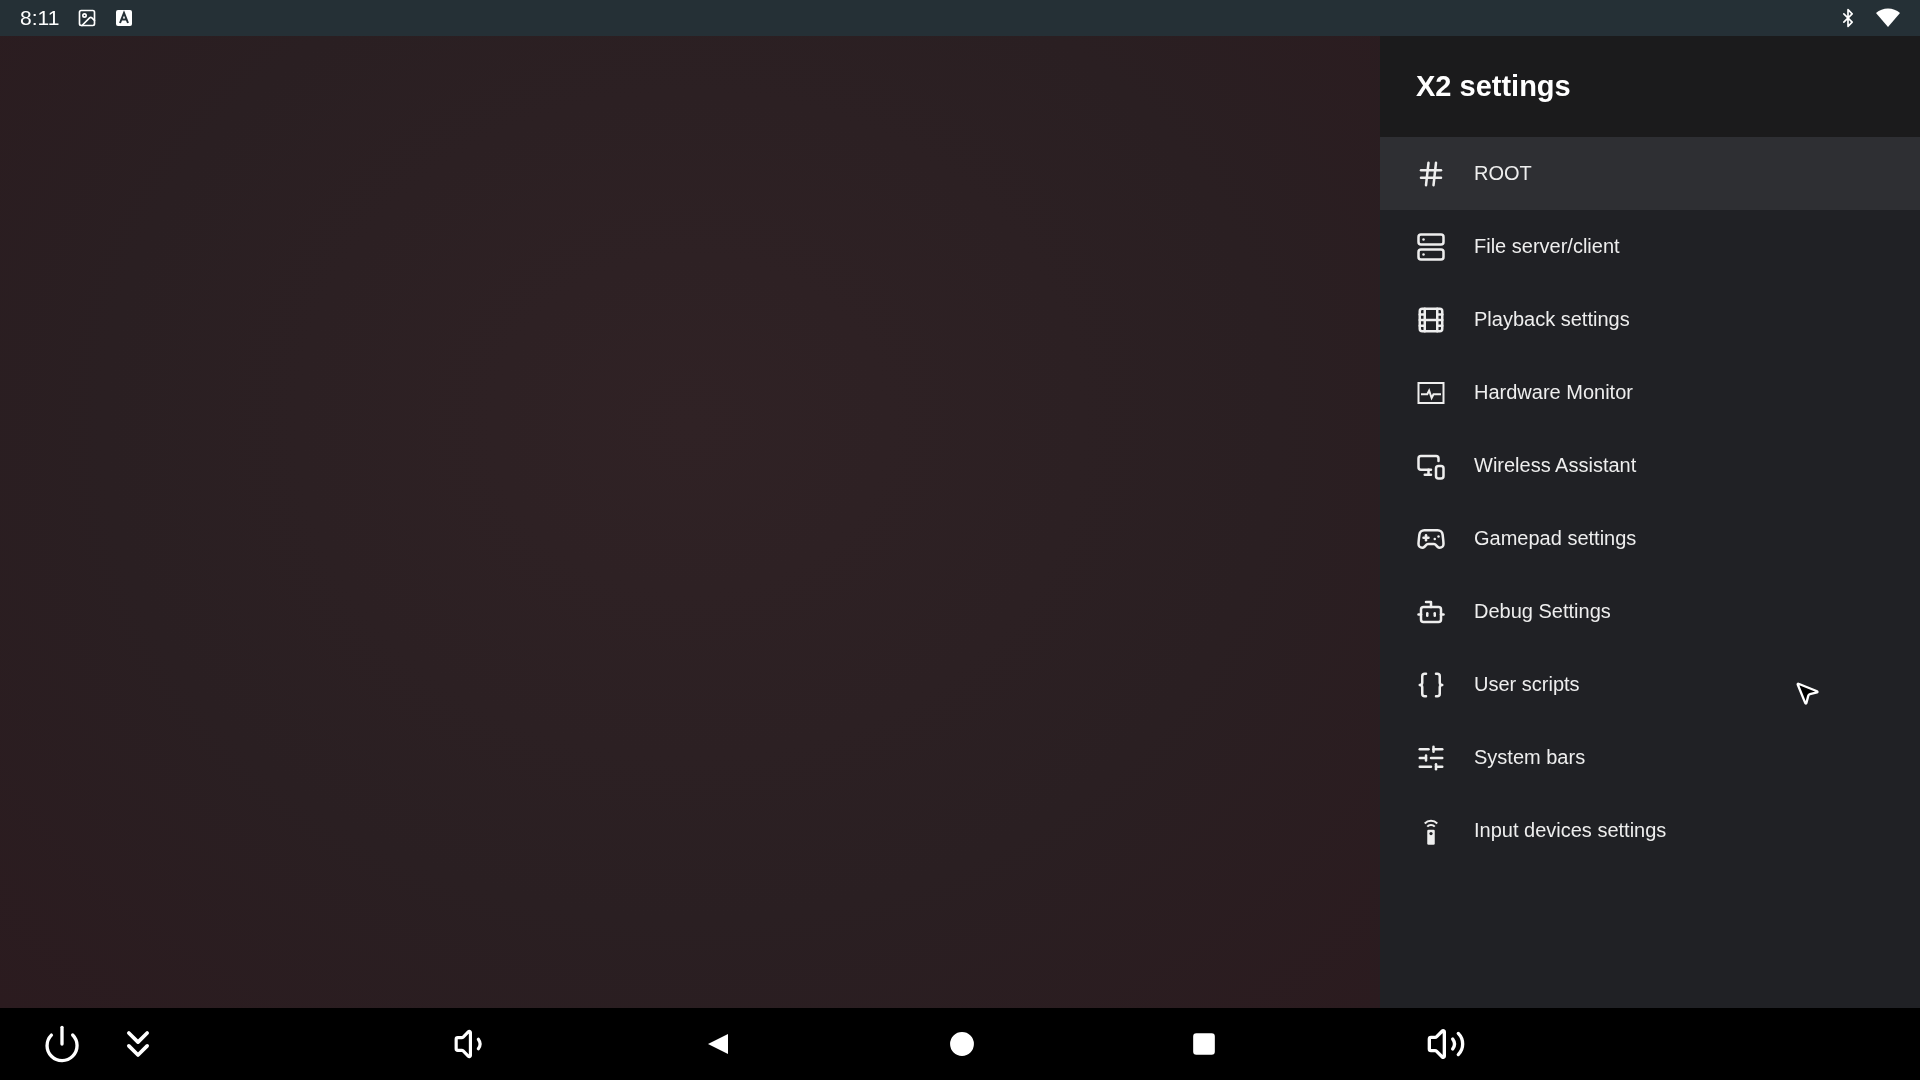  I want to click on clock-time: 8:11, so click(40, 18).